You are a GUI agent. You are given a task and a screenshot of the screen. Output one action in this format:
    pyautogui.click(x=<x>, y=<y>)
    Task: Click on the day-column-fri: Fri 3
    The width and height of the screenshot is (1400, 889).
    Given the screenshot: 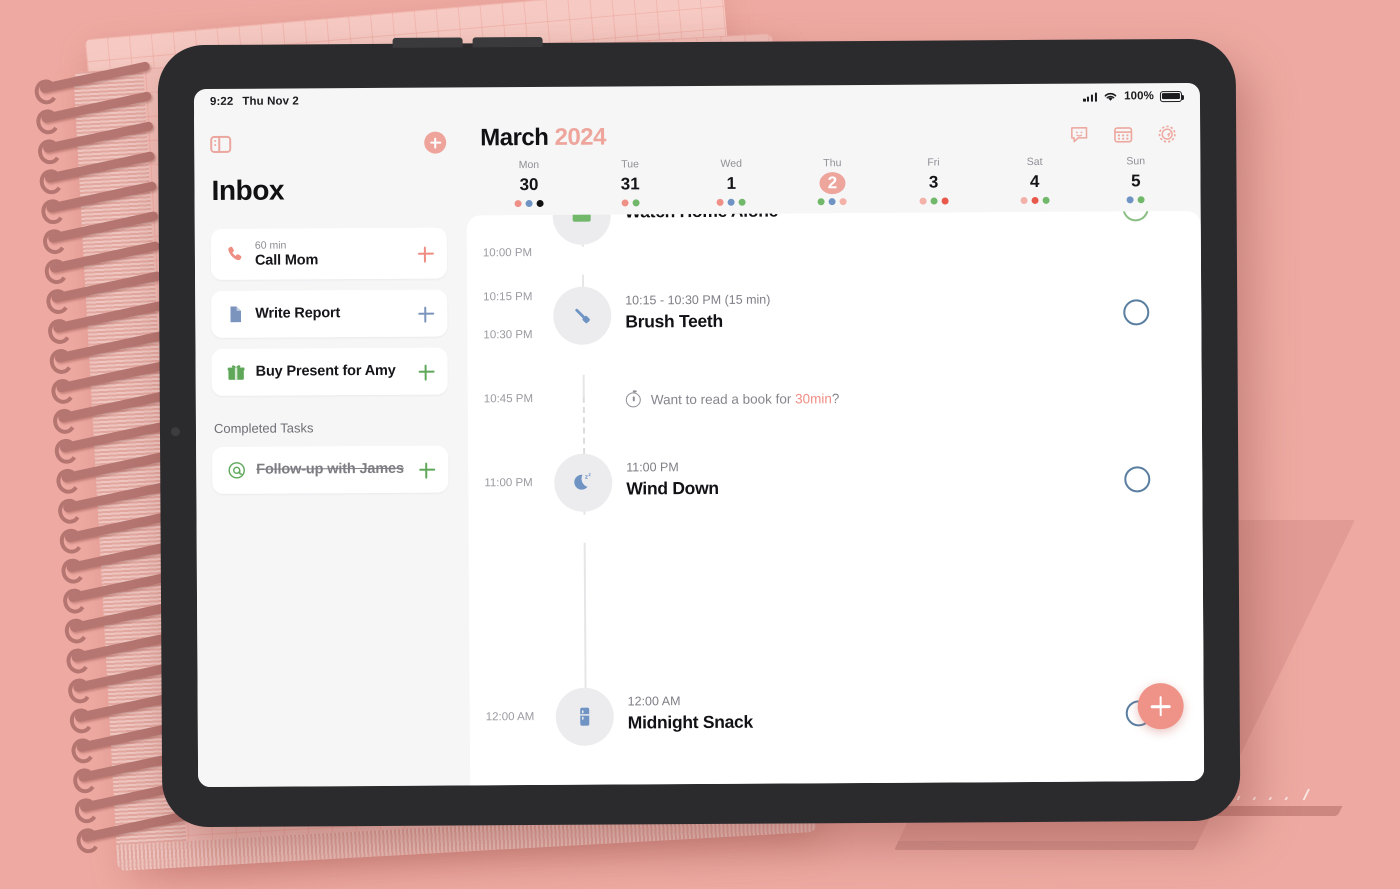 What is the action you would take?
    pyautogui.click(x=933, y=180)
    